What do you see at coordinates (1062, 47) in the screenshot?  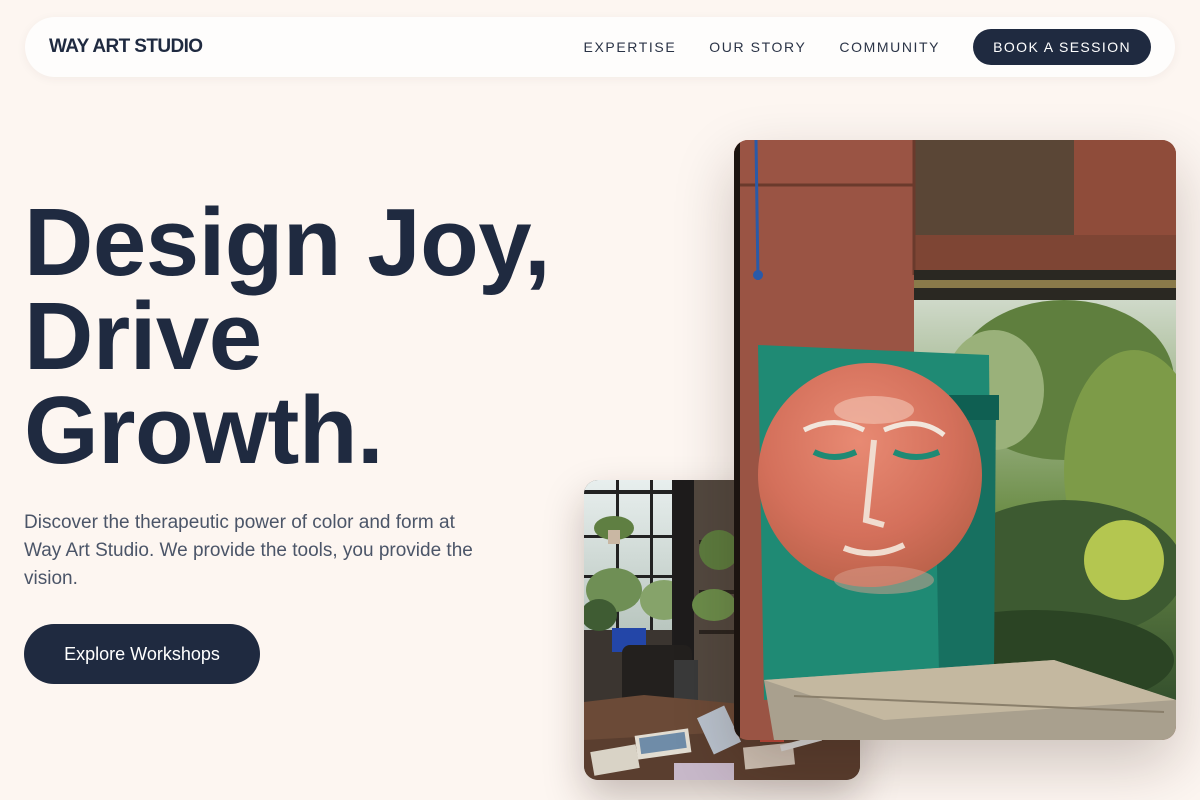 I see `book-session-button: BOOK A SESSION` at bounding box center [1062, 47].